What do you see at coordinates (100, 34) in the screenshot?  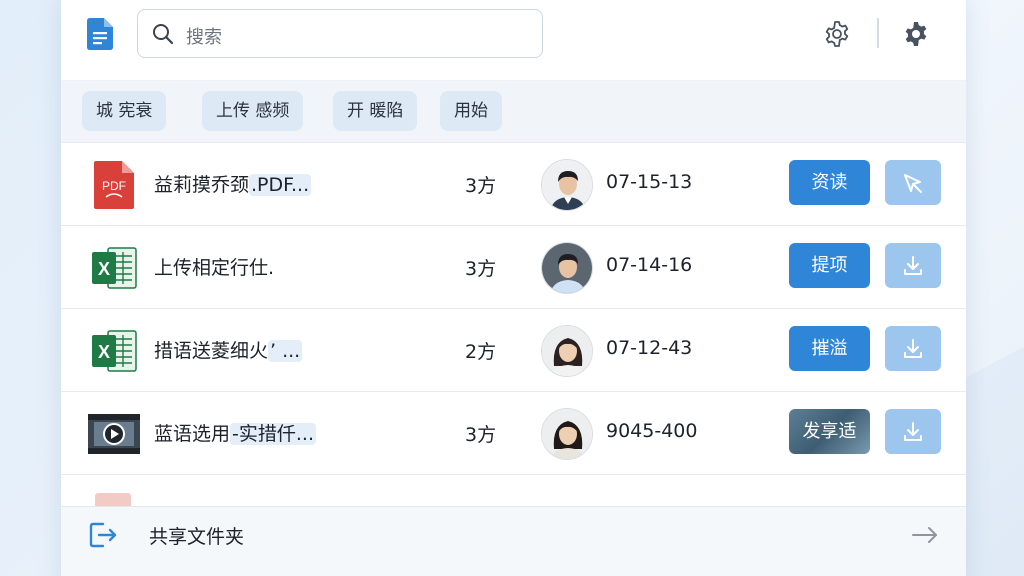 I see `document-icon` at bounding box center [100, 34].